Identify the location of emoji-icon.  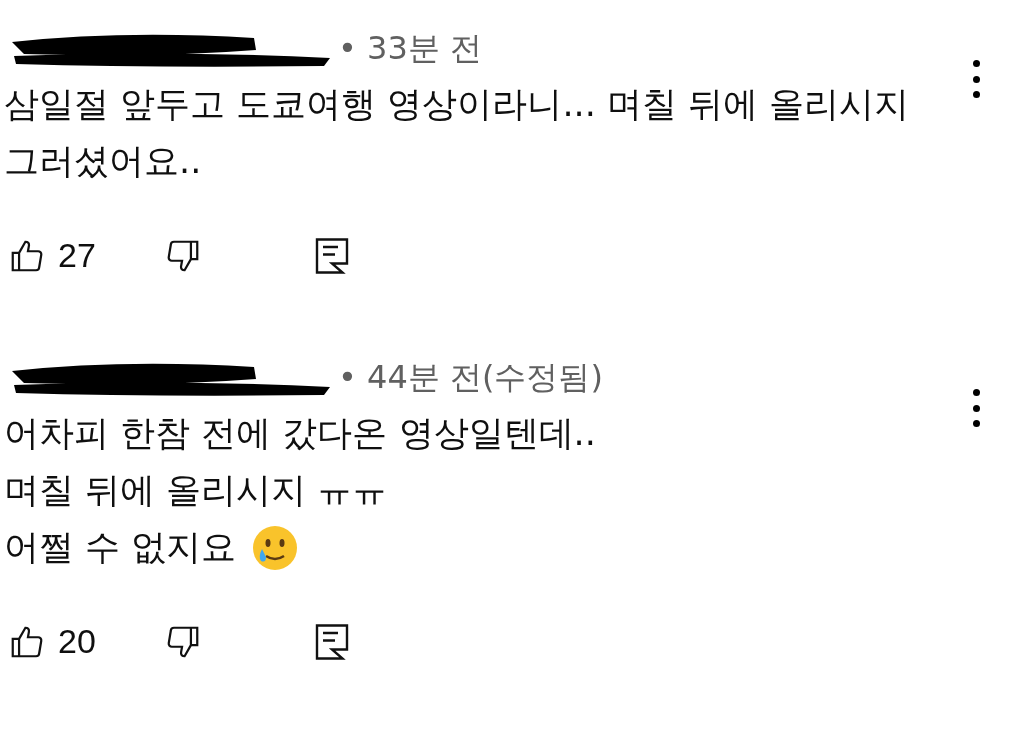
(275, 547).